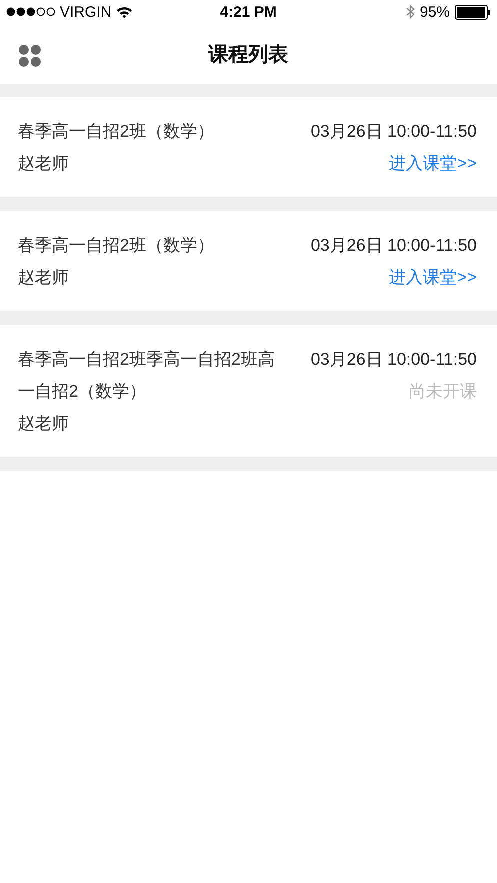  What do you see at coordinates (435, 12) in the screenshot?
I see `battery-percent: 95%` at bounding box center [435, 12].